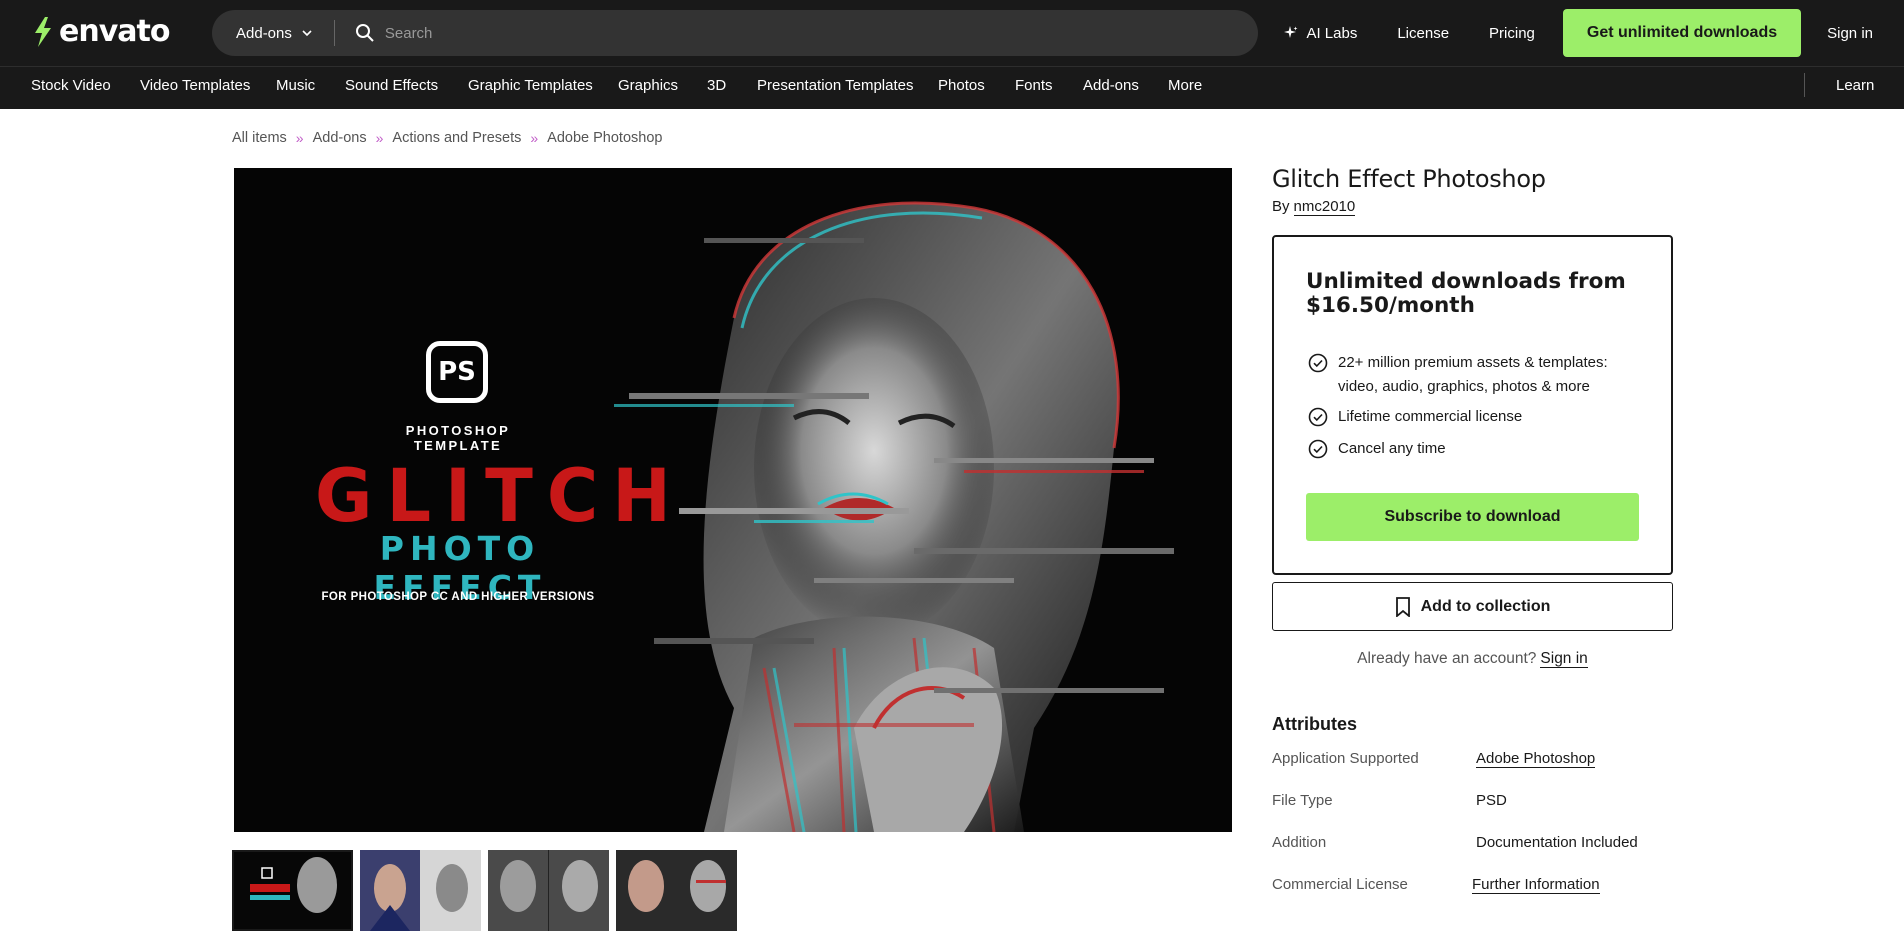 This screenshot has width=1904, height=946. I want to click on attribute-key: File Type, so click(1302, 800).